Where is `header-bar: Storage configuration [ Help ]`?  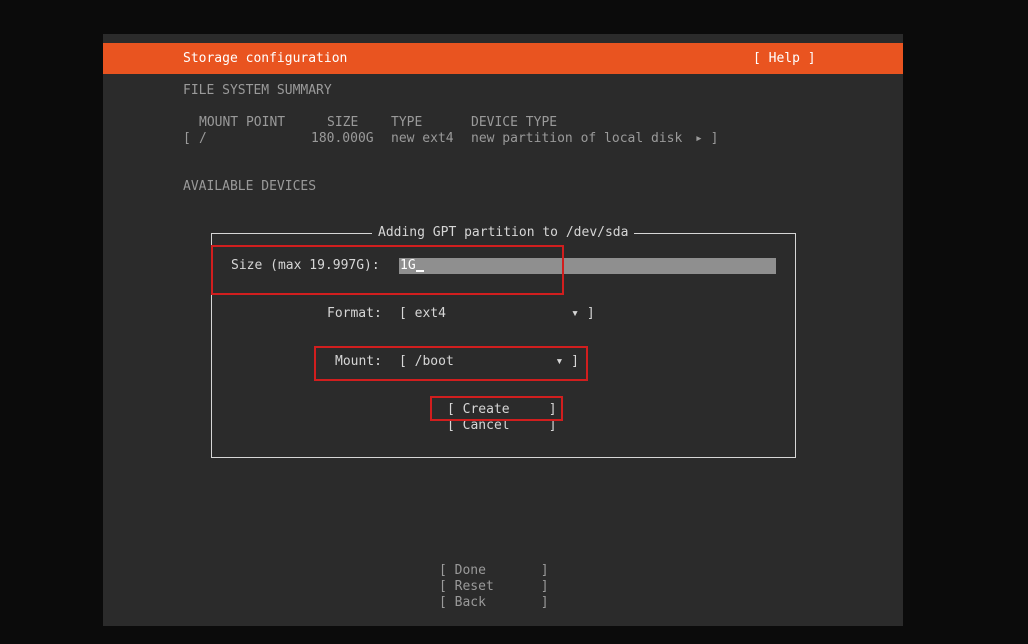 header-bar: Storage configuration [ Help ] is located at coordinates (503, 58).